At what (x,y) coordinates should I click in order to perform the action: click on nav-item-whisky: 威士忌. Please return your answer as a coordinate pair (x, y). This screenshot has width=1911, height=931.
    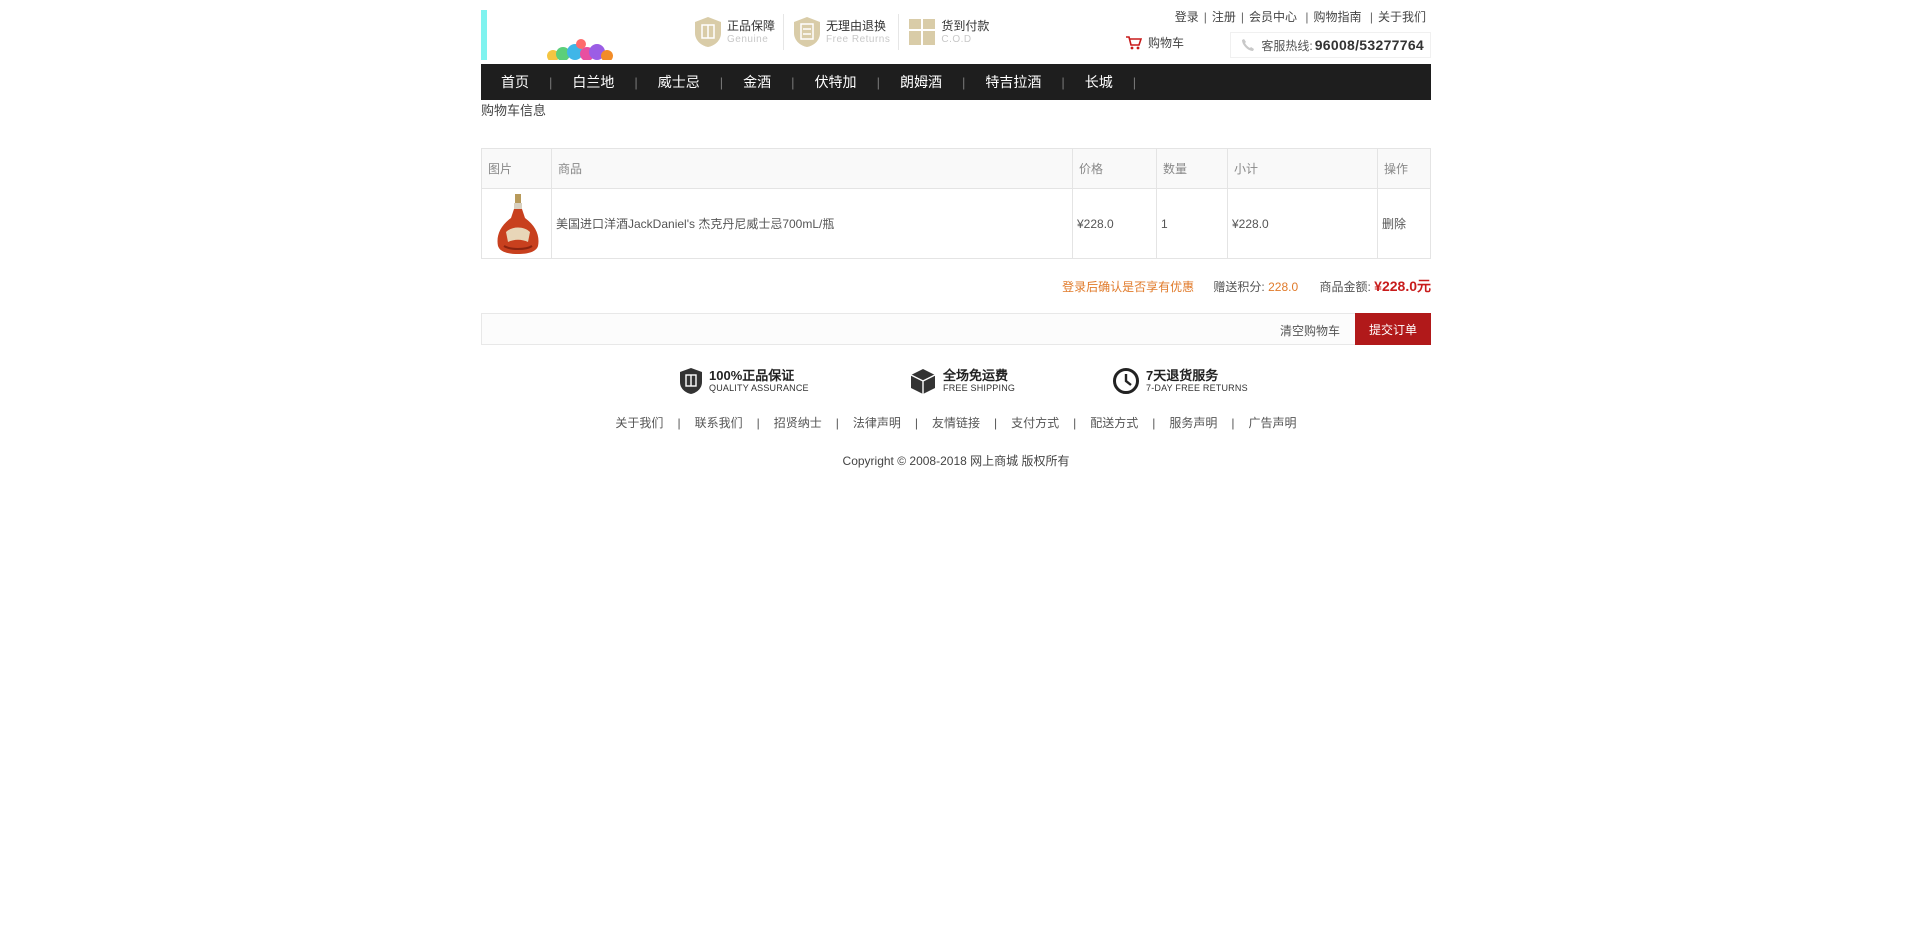
    Looking at the image, I should click on (679, 82).